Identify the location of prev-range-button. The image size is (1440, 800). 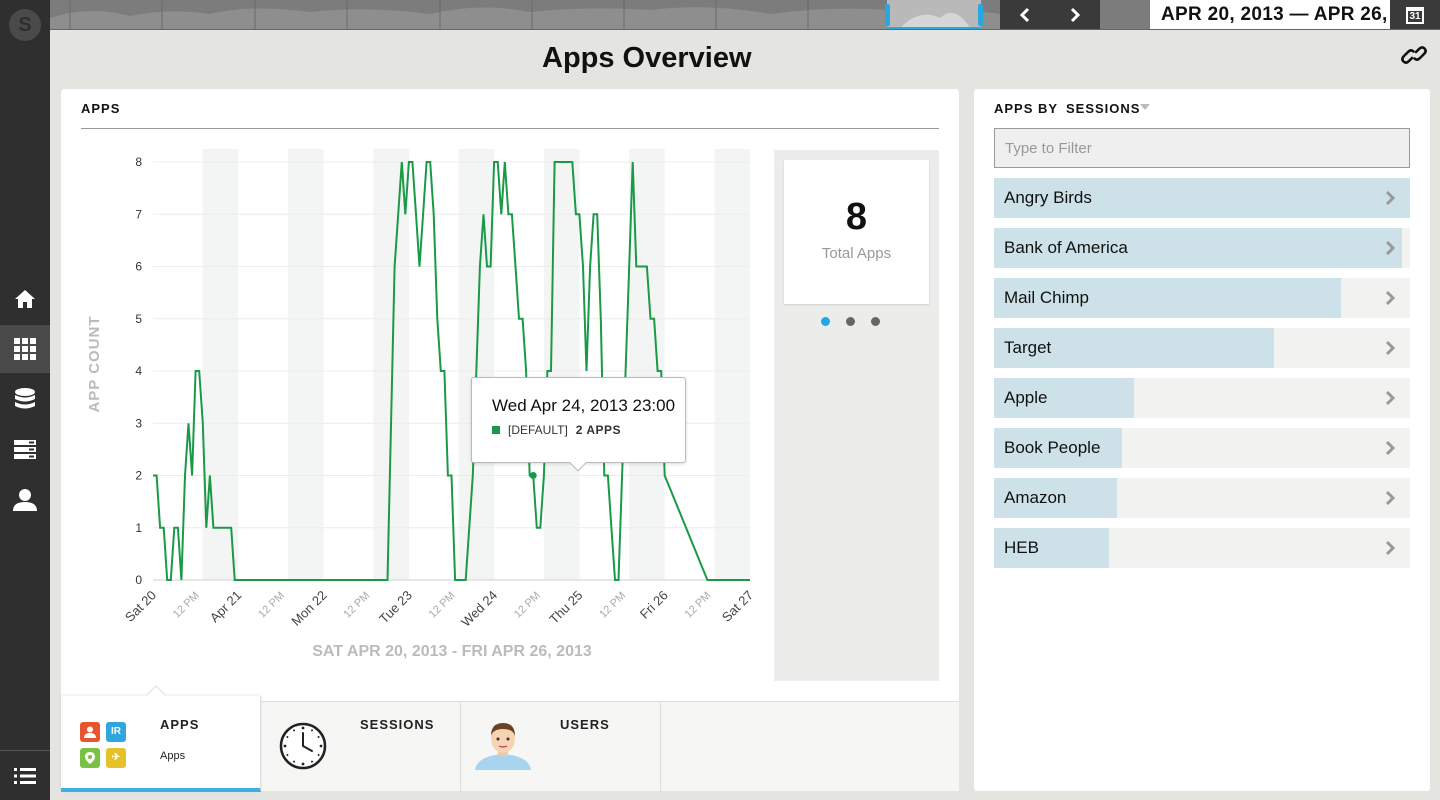
(1025, 14).